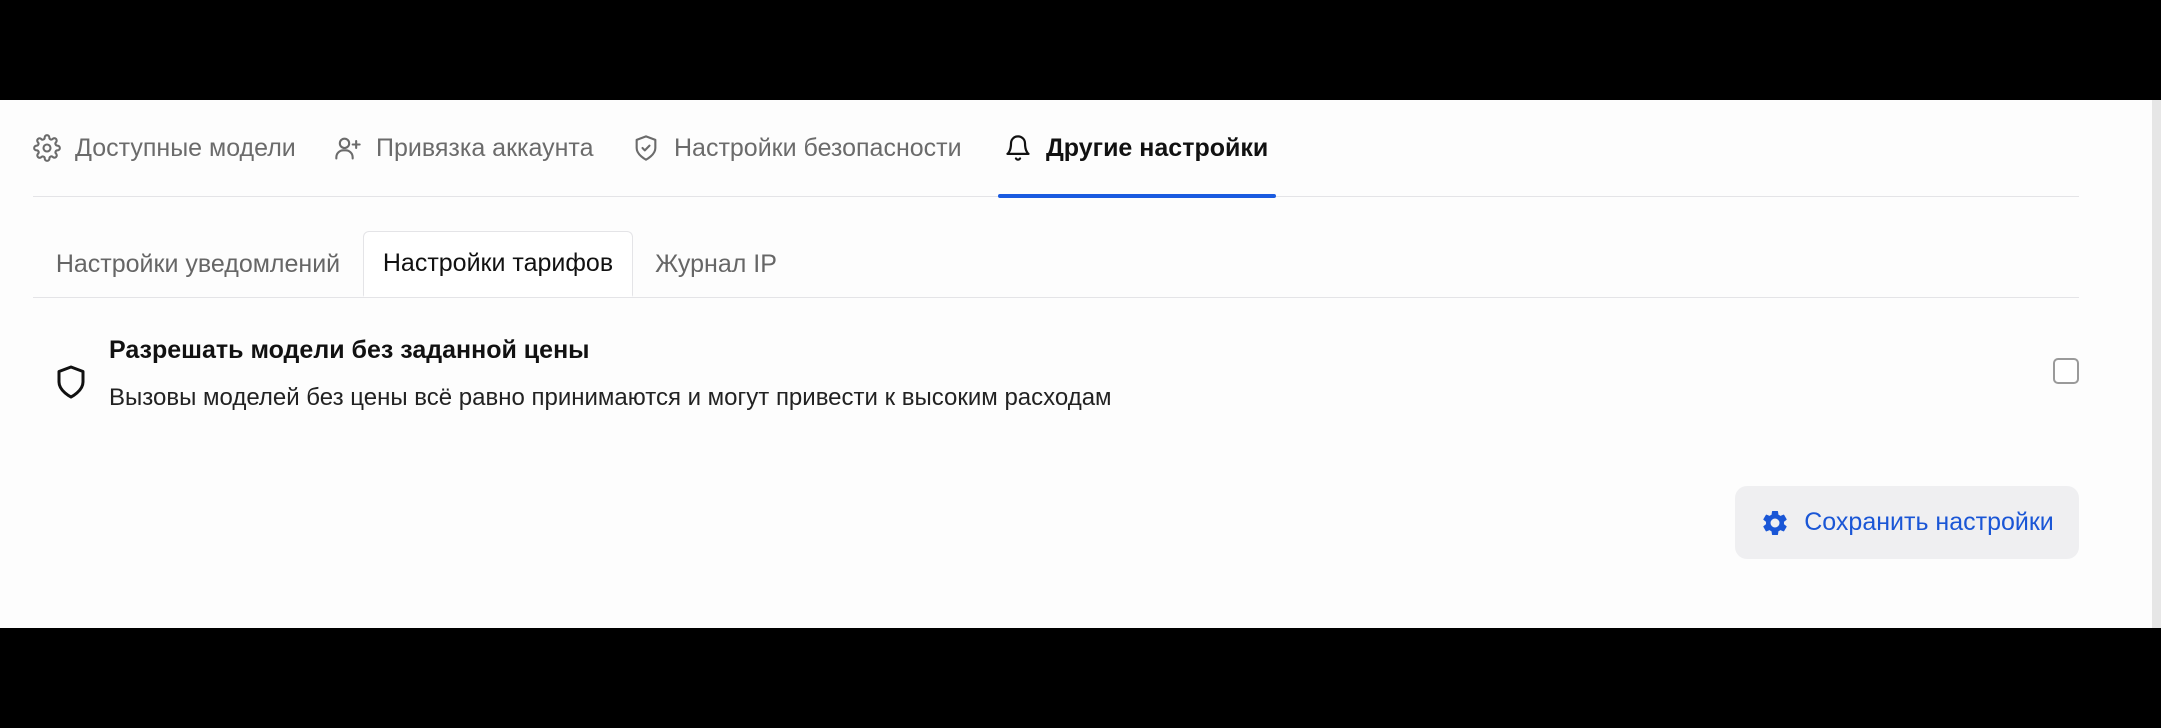 The height and width of the screenshot is (728, 2161). What do you see at coordinates (2156, 364) in the screenshot?
I see `scrollbar-track` at bounding box center [2156, 364].